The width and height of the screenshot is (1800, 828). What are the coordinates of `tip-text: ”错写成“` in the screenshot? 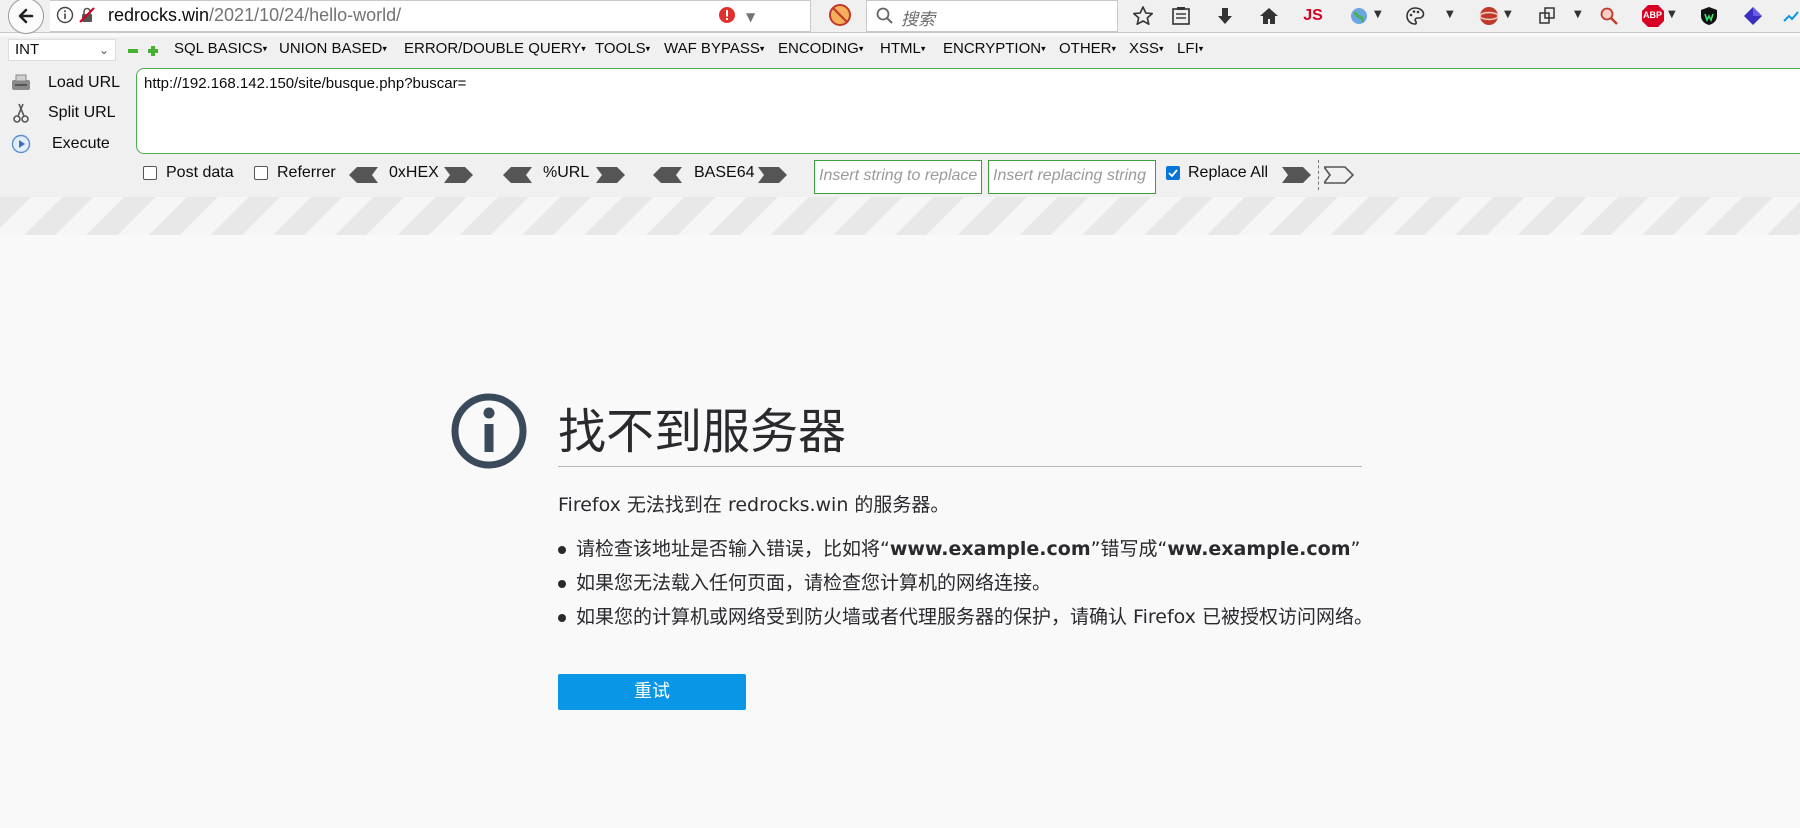 It's located at (1129, 549).